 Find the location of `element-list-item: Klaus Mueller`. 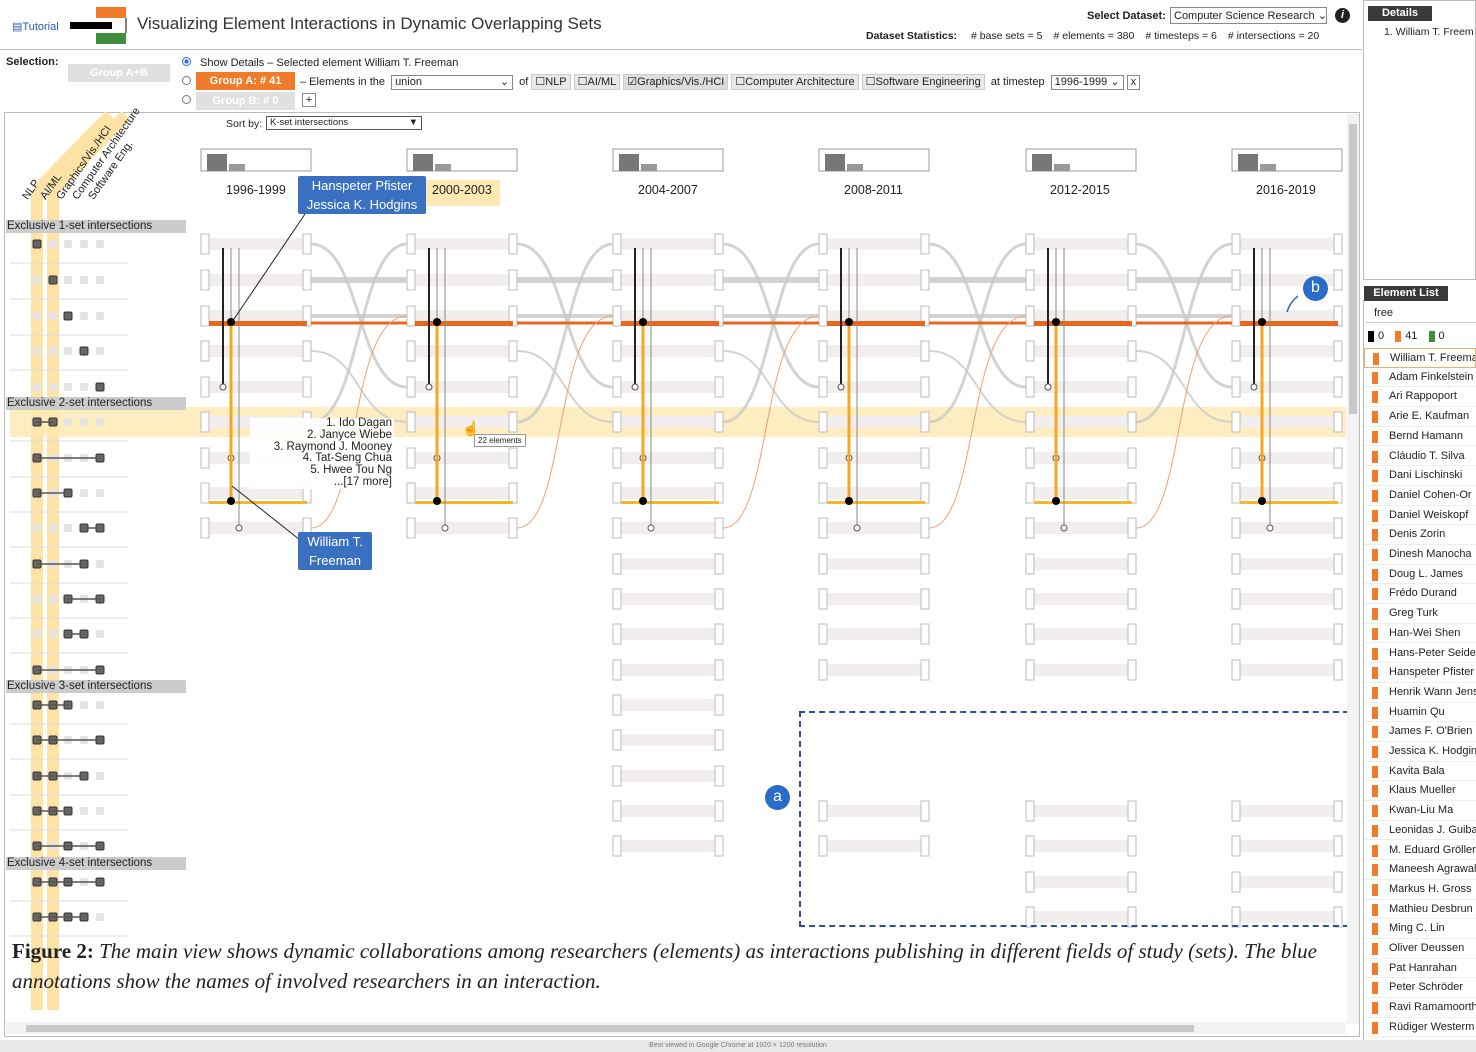

element-list-item: Klaus Mueller is located at coordinates (1420, 791).